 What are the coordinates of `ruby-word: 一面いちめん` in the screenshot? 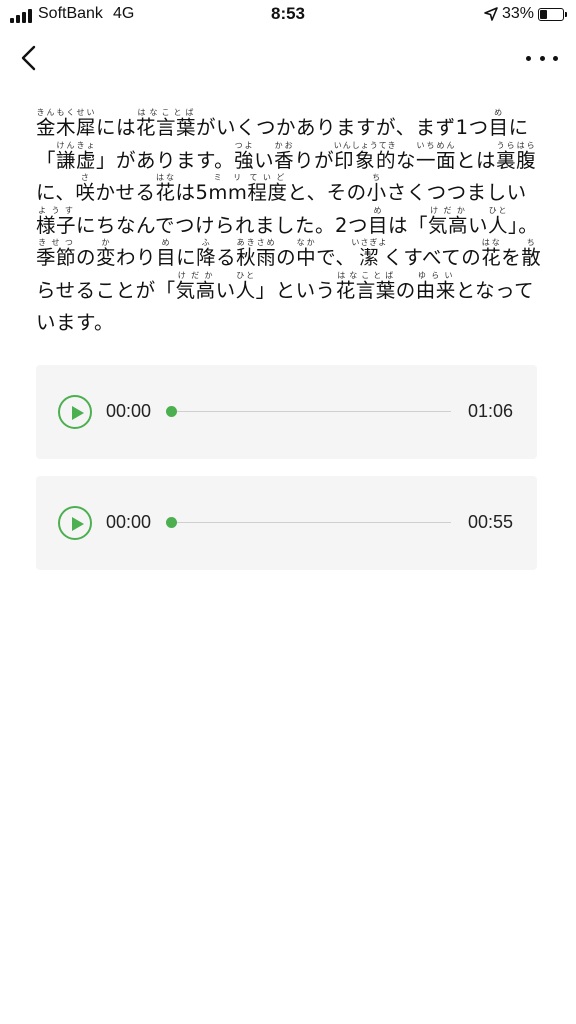 It's located at (436, 156).